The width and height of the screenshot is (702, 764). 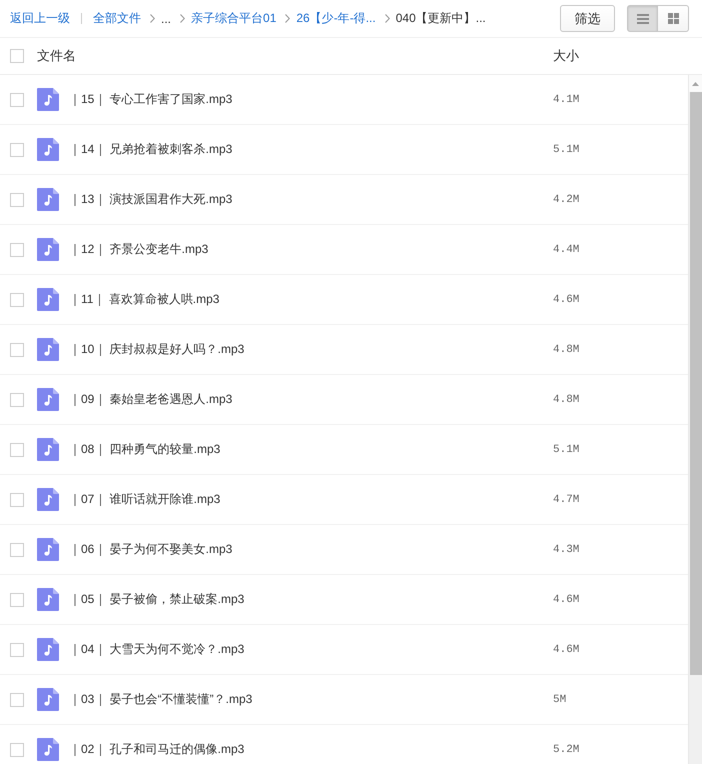 What do you see at coordinates (311, 449) in the screenshot?
I see `file-name: ｜08｜ 四种勇气的较量.mp3` at bounding box center [311, 449].